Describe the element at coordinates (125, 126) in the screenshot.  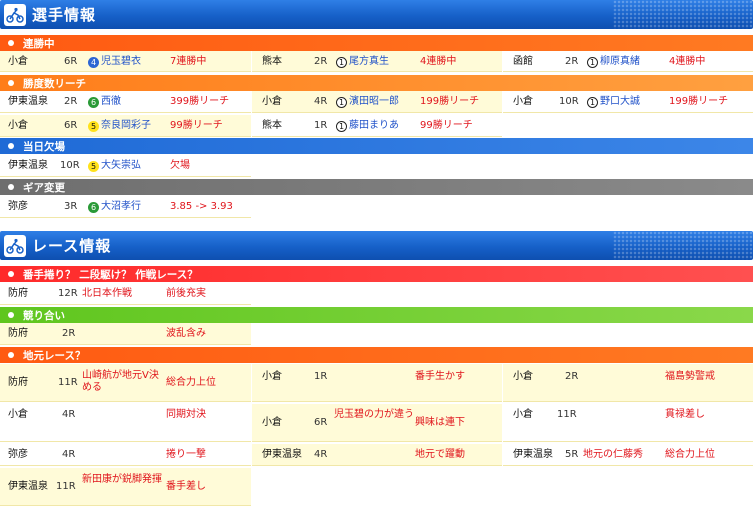
I see `list-item: 小倉 6R 5 奈良岡彩子 99勝リーチ` at that location.